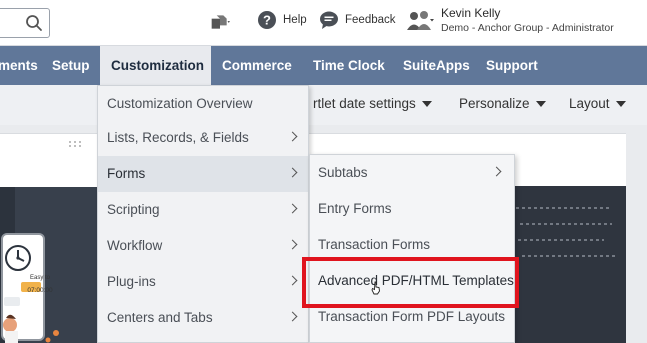 This screenshot has width=647, height=343. Describe the element at coordinates (39, 278) in the screenshot. I see `clock-label: Easy to` at that location.